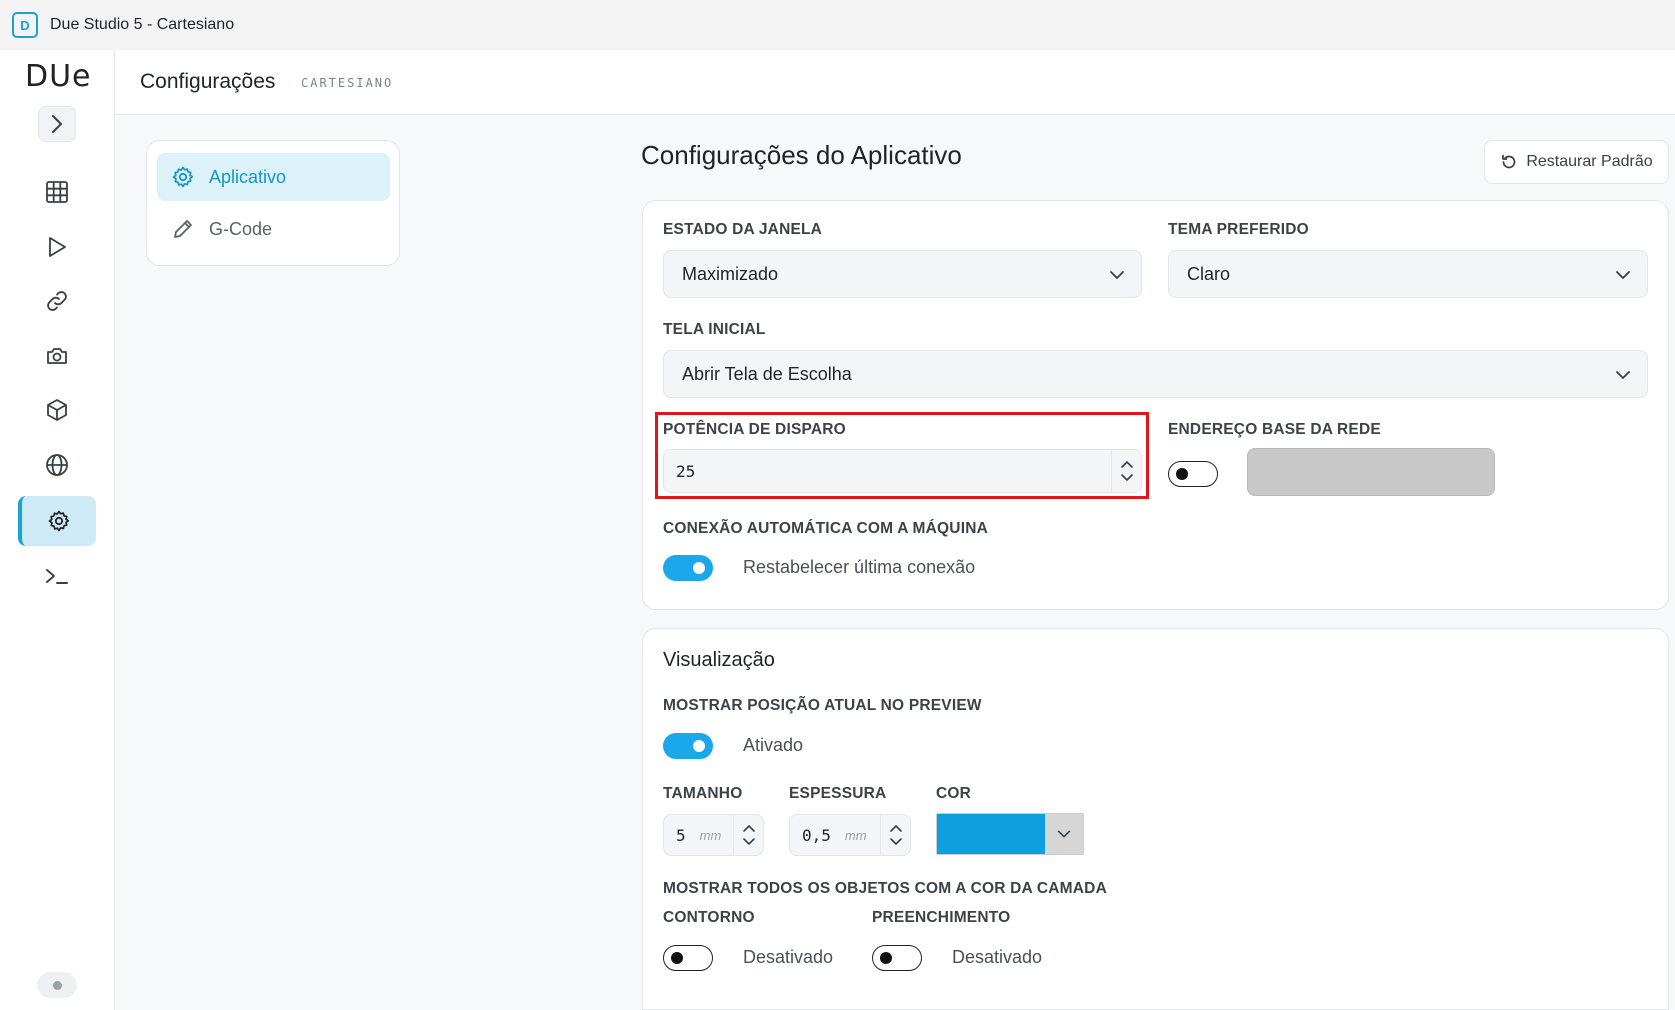 This screenshot has height=1010, width=1675. Describe the element at coordinates (1274, 429) in the screenshot. I see `network-base-label: ENDEREÇO BASE DA REDE` at that location.